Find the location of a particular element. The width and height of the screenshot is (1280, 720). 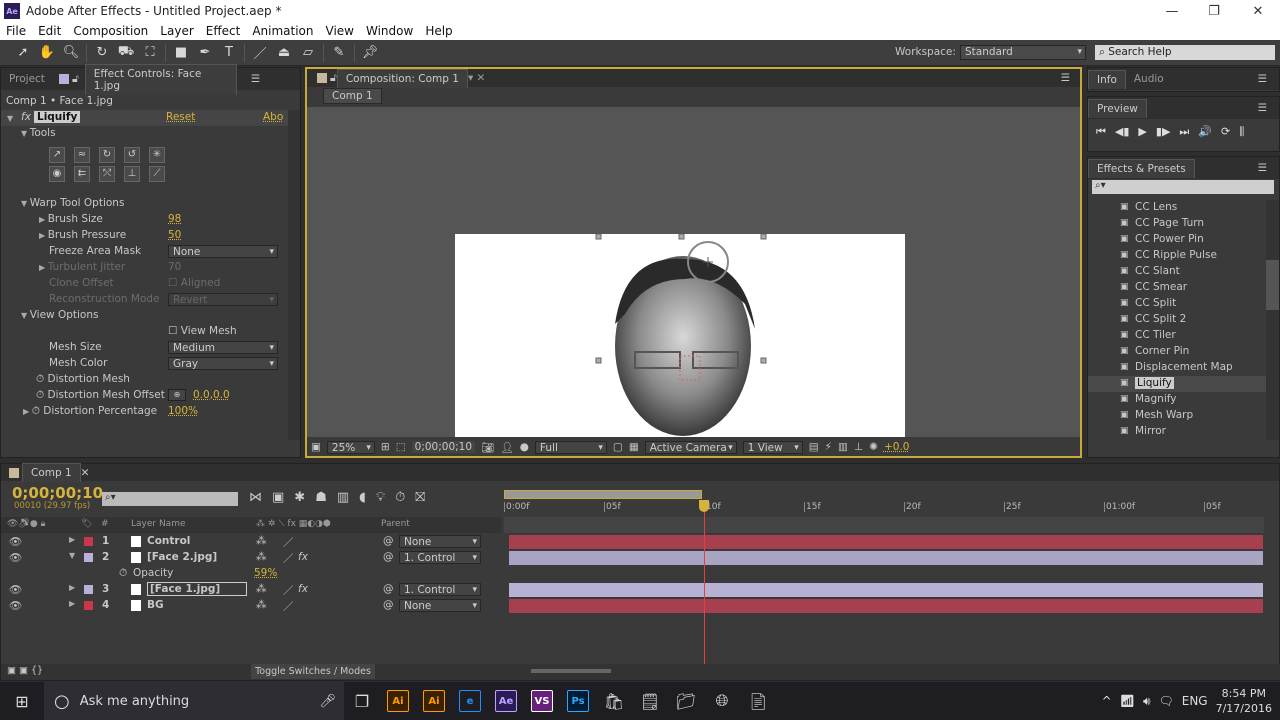

comp-navigator-button: Comp 1 is located at coordinates (352, 96).